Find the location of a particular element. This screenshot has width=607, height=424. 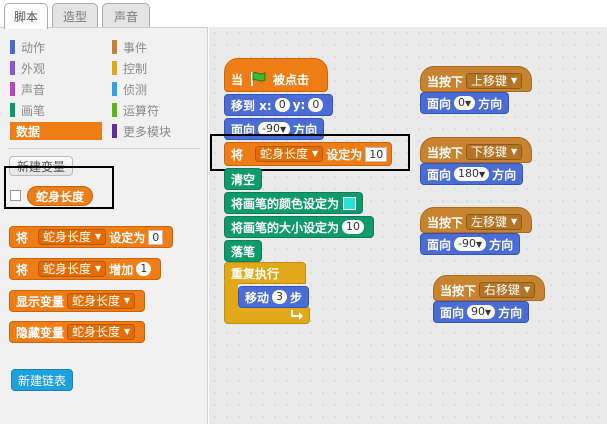

when-key-pressed-block: 当按下 左移键 ▼ is located at coordinates (476, 220).